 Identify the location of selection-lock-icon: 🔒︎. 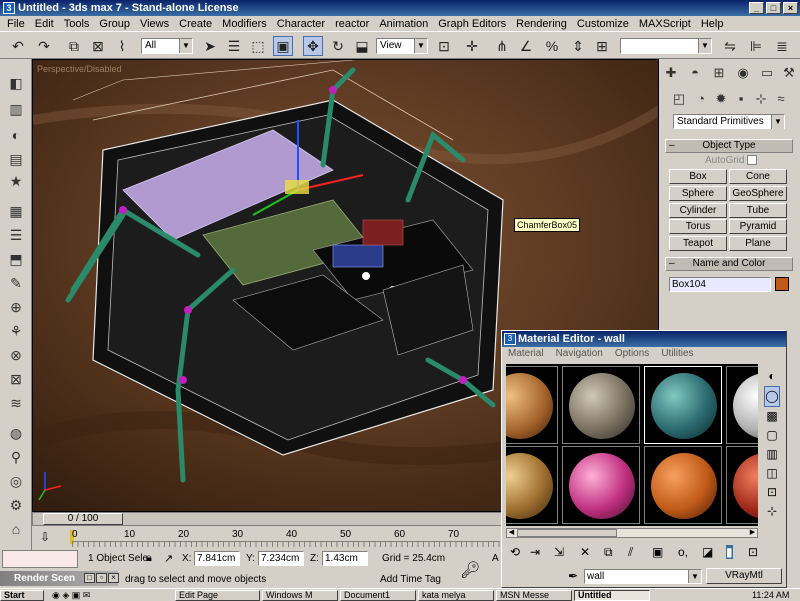
(149, 558).